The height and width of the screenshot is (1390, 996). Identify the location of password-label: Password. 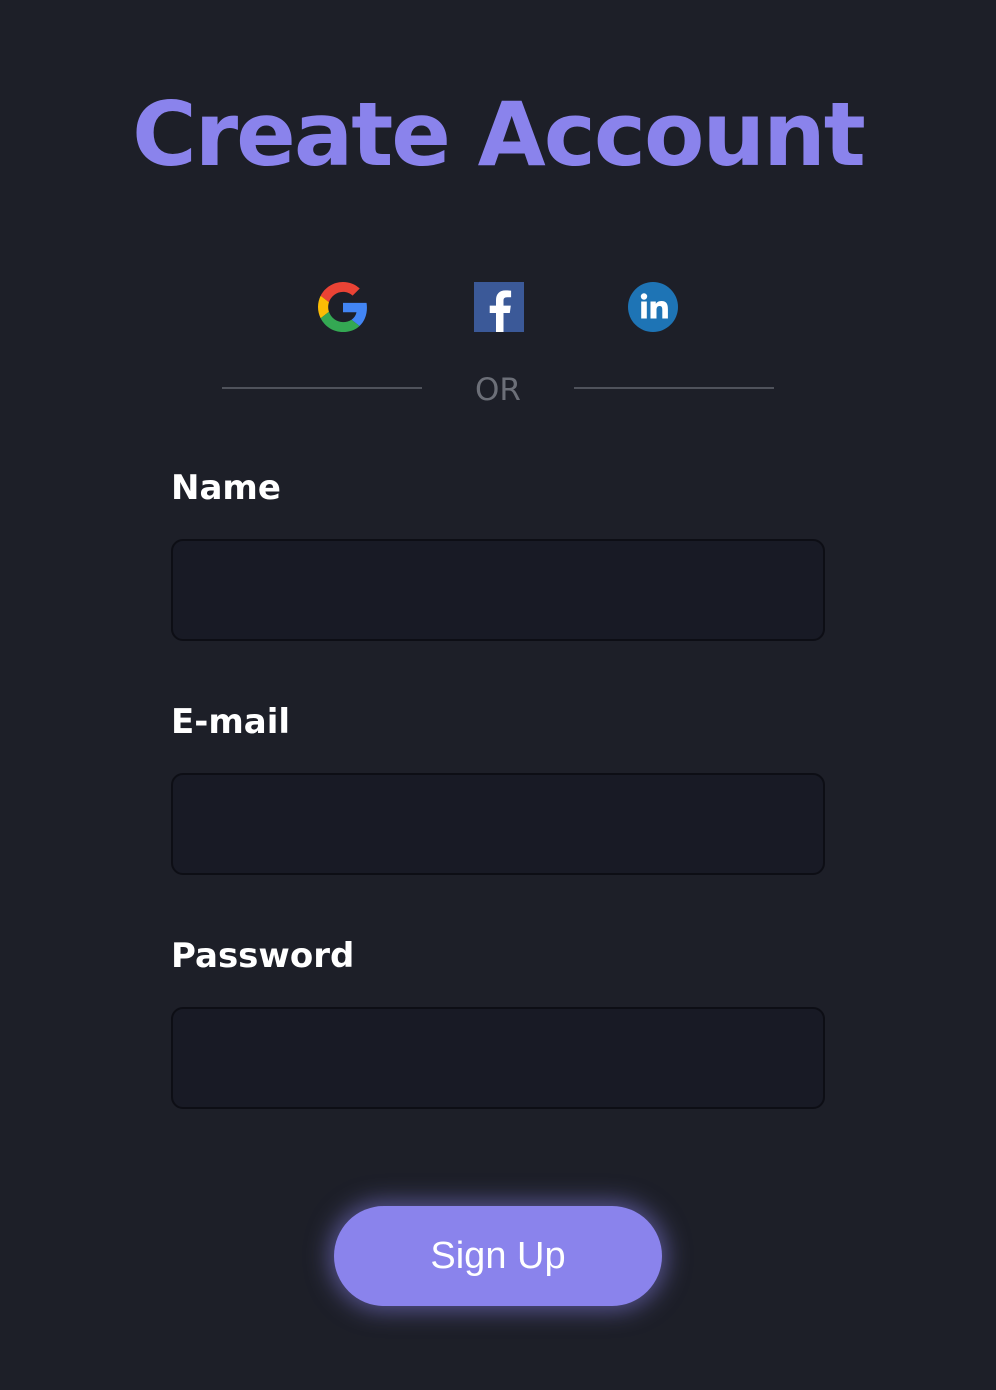
(263, 956).